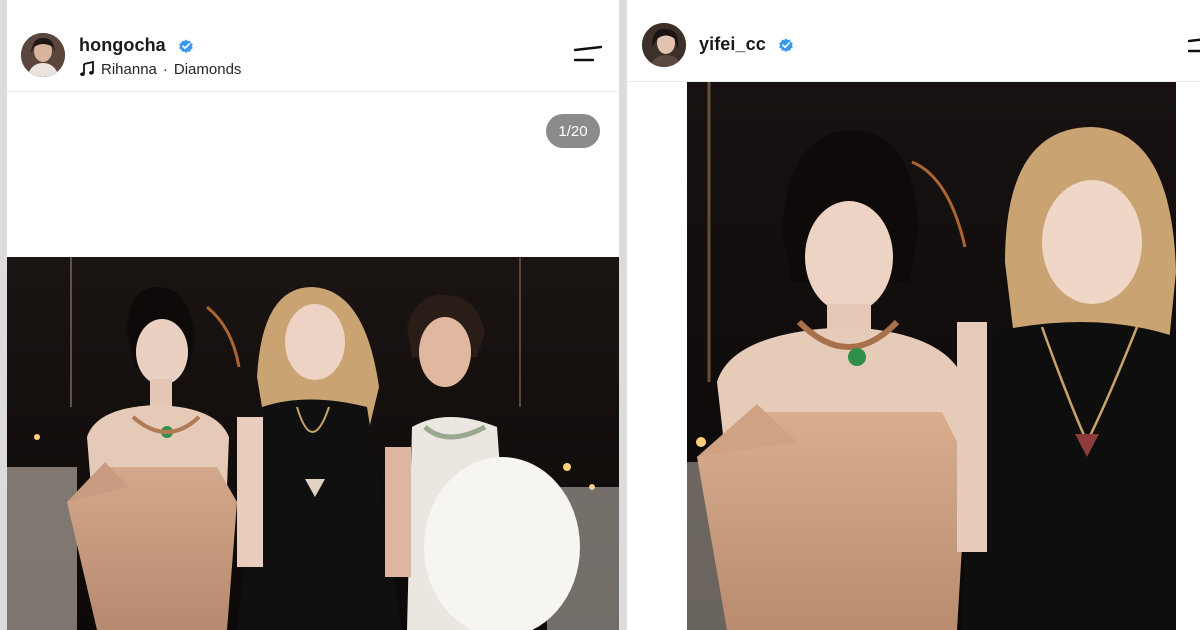 This screenshot has width=1200, height=630. I want to click on slide-counter: 1/20, so click(573, 131).